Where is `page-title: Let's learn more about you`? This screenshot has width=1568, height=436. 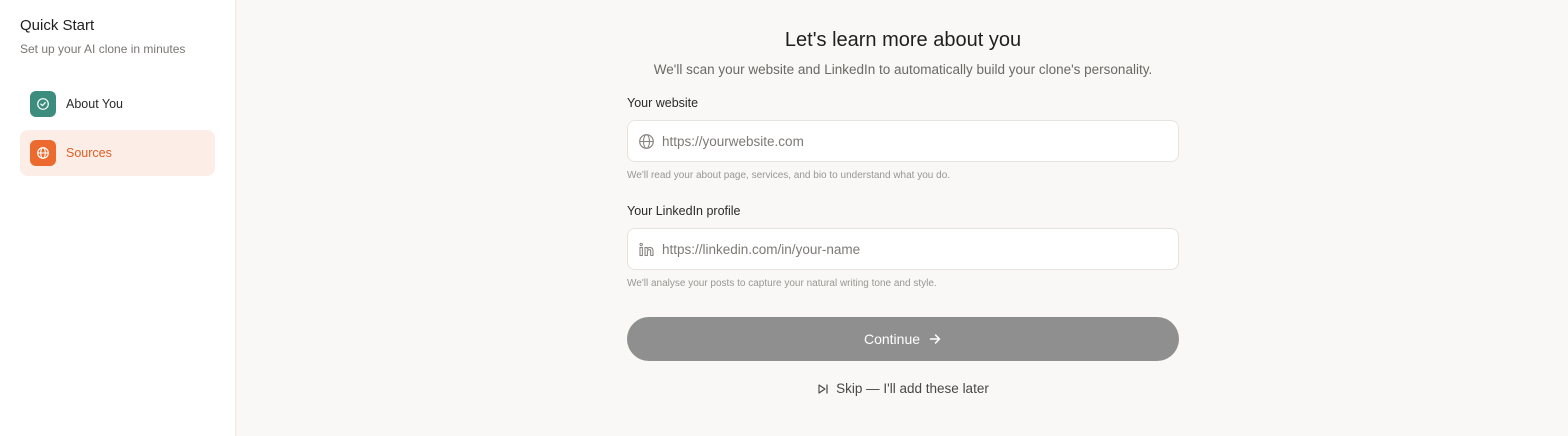 page-title: Let's learn more about you is located at coordinates (903, 40).